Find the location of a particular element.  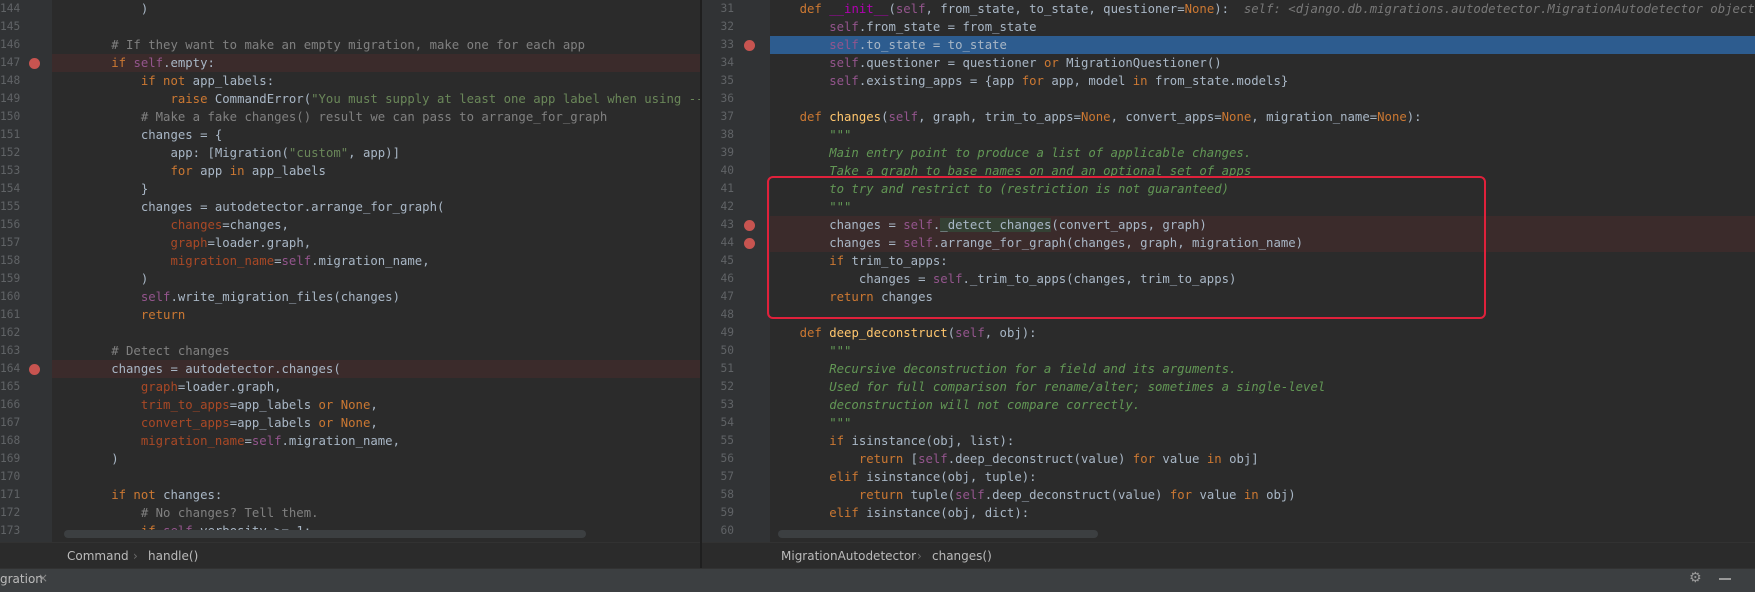

code-line: if not changes: is located at coordinates (376, 495).